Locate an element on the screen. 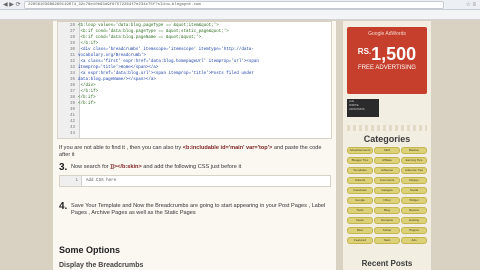  bookmark-label: Gtk is located at coordinates (11, 19).